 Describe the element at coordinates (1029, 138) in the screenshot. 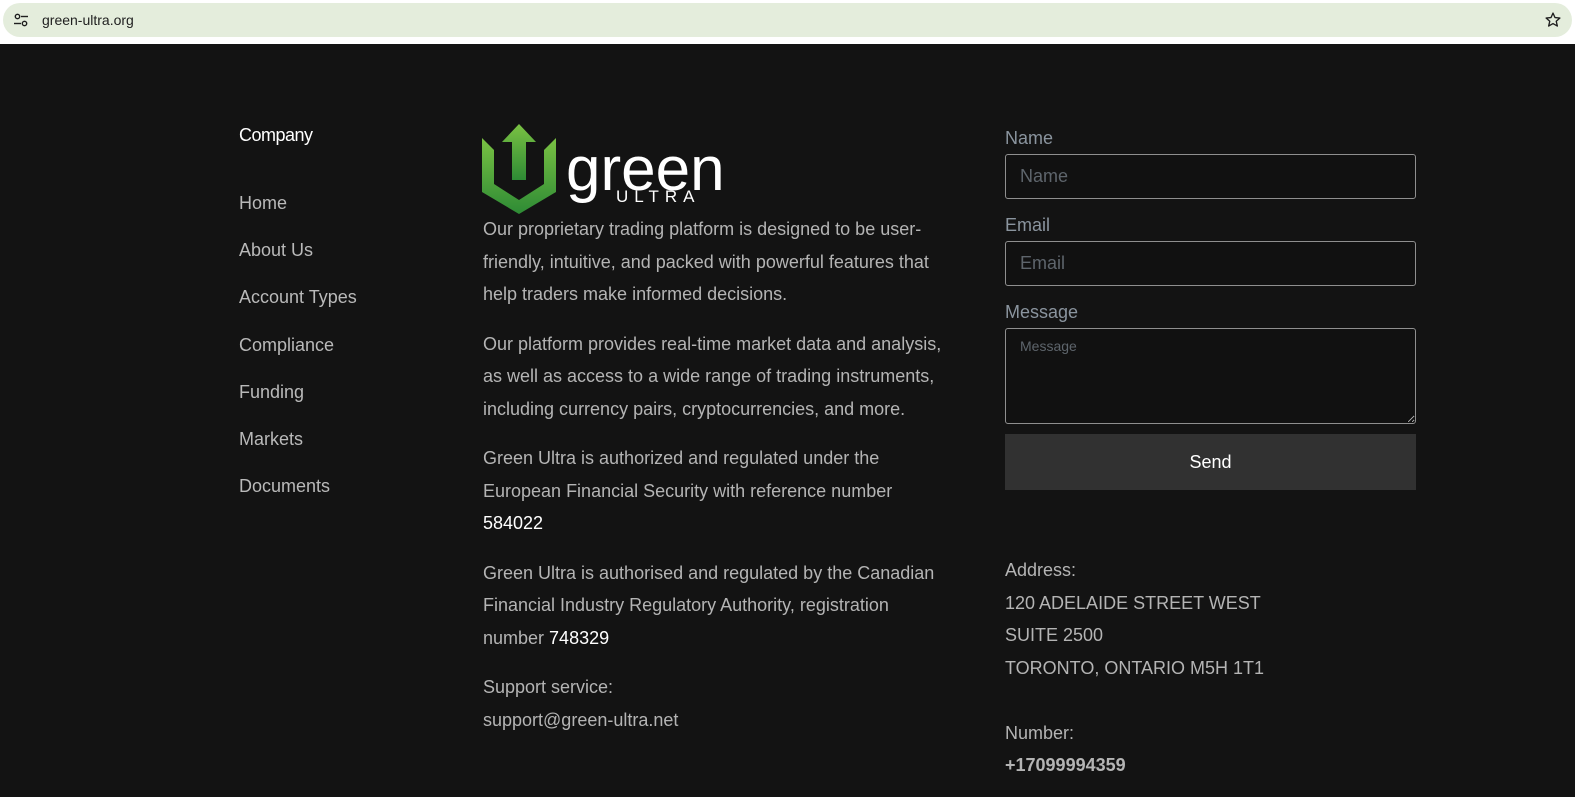

I see `name-label: Name` at that location.